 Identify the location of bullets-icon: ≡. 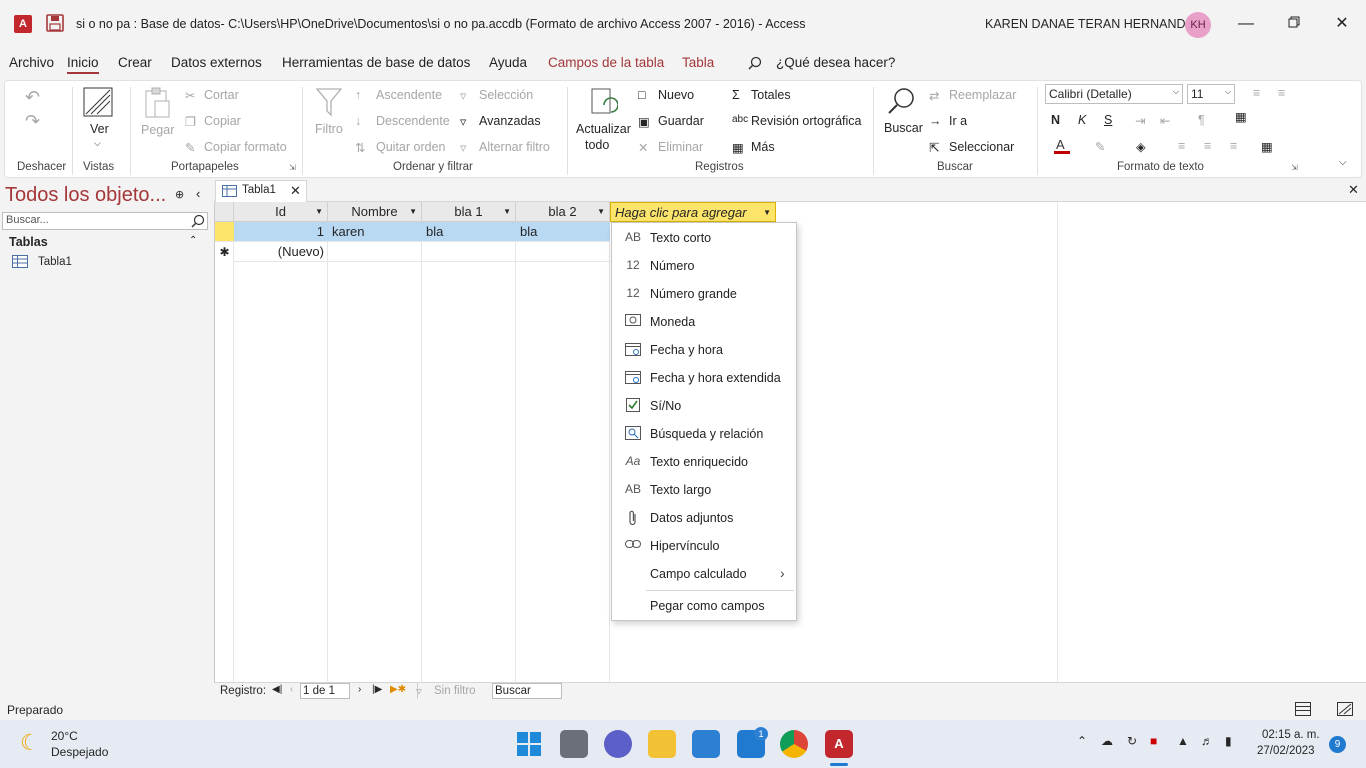
(1256, 93).